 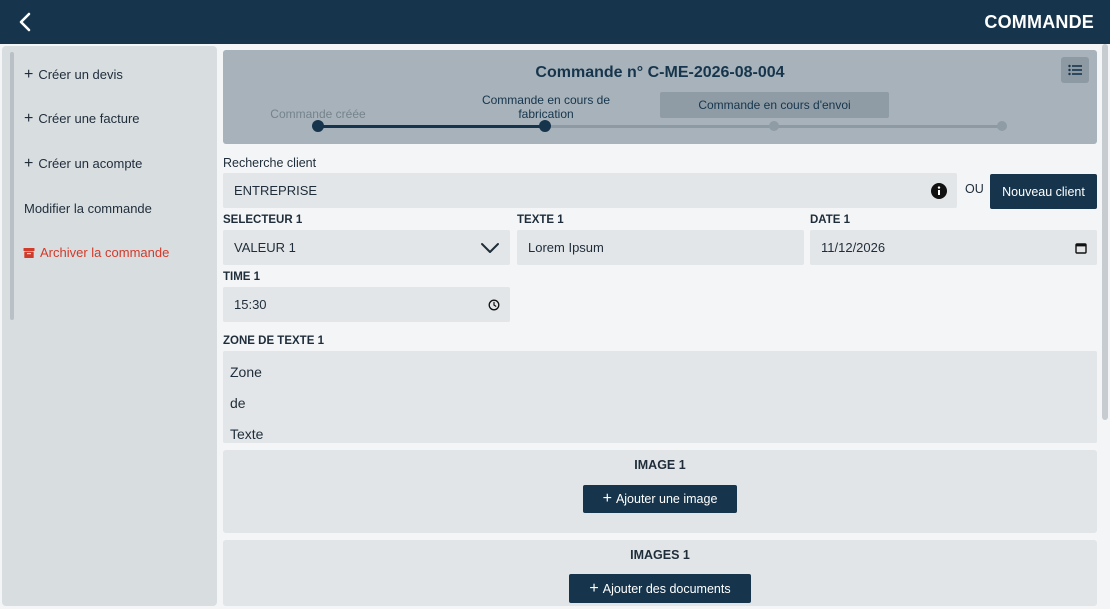 What do you see at coordinates (953, 247) in the screenshot?
I see `date-input: 11/12/2026` at bounding box center [953, 247].